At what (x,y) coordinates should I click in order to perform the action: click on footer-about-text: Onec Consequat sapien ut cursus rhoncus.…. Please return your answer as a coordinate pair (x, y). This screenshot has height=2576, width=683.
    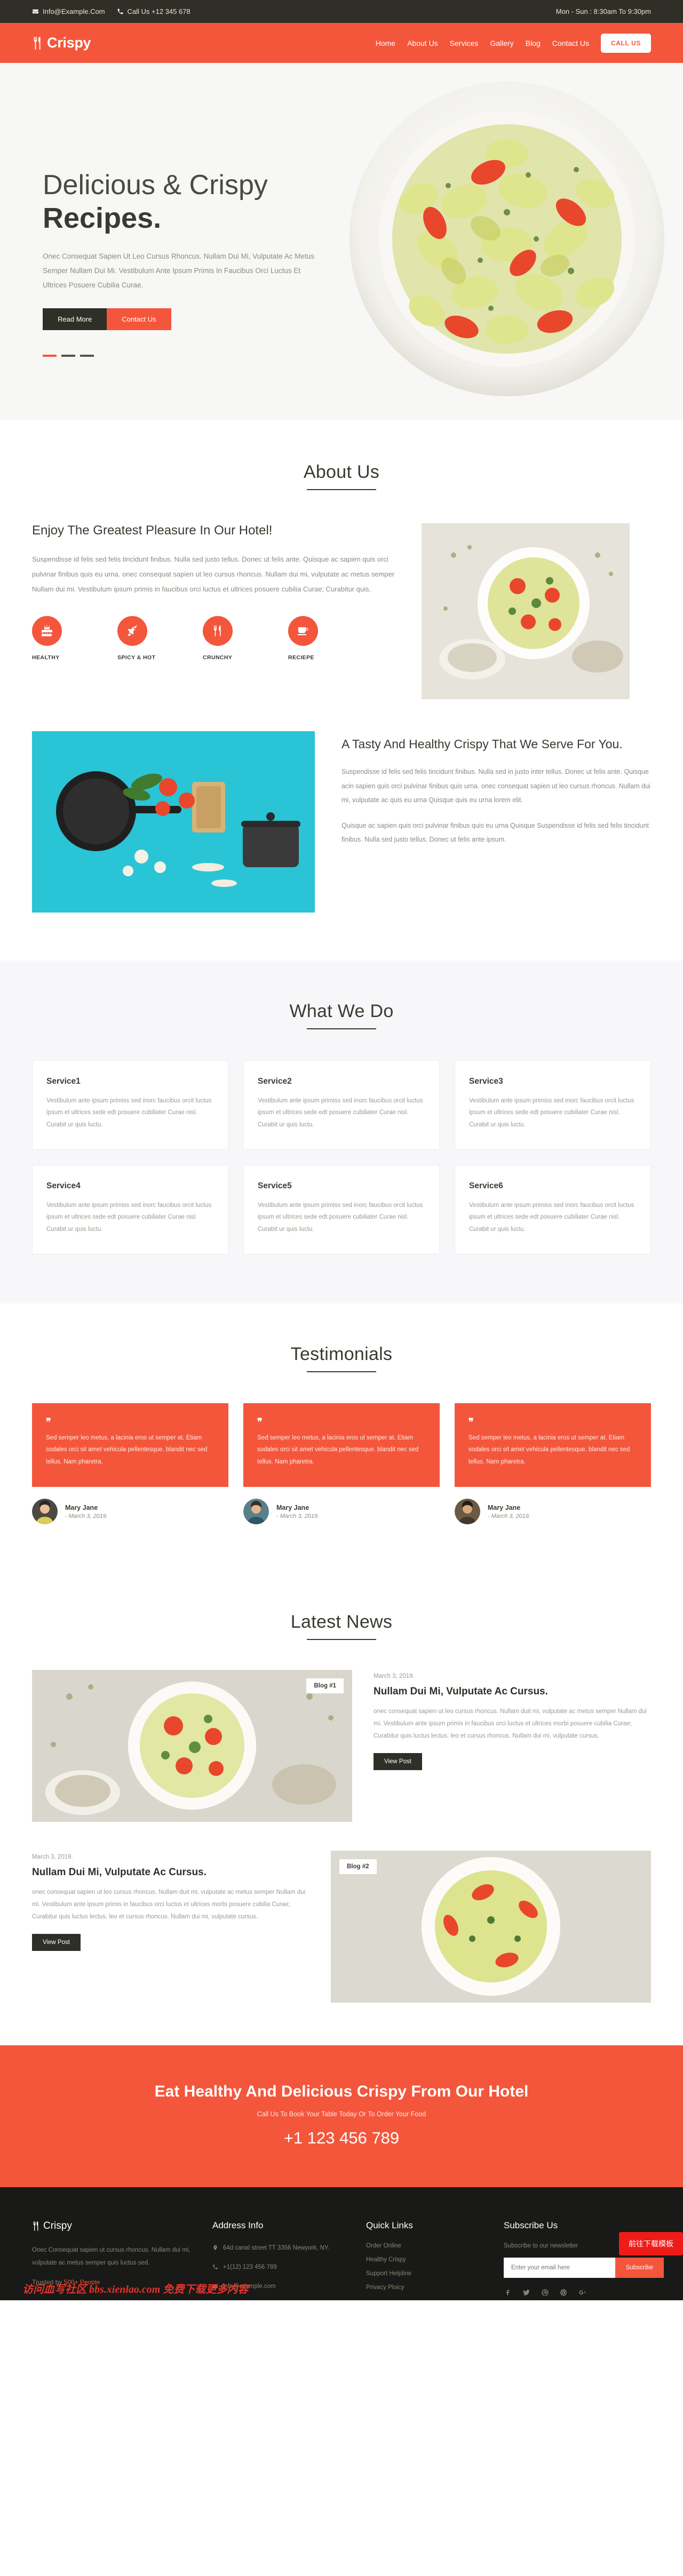
    Looking at the image, I should click on (111, 2257).